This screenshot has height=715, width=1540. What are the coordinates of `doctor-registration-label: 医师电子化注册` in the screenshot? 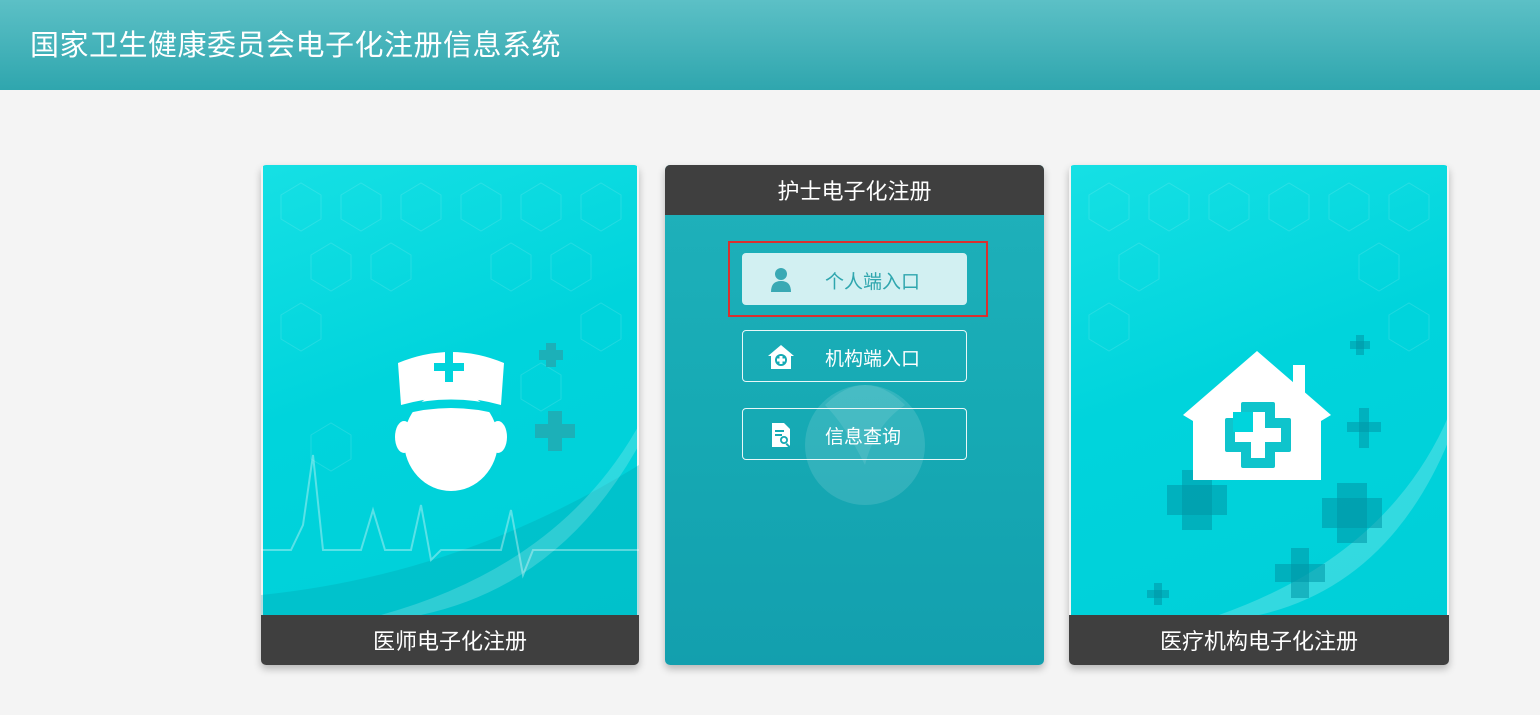 It's located at (450, 640).